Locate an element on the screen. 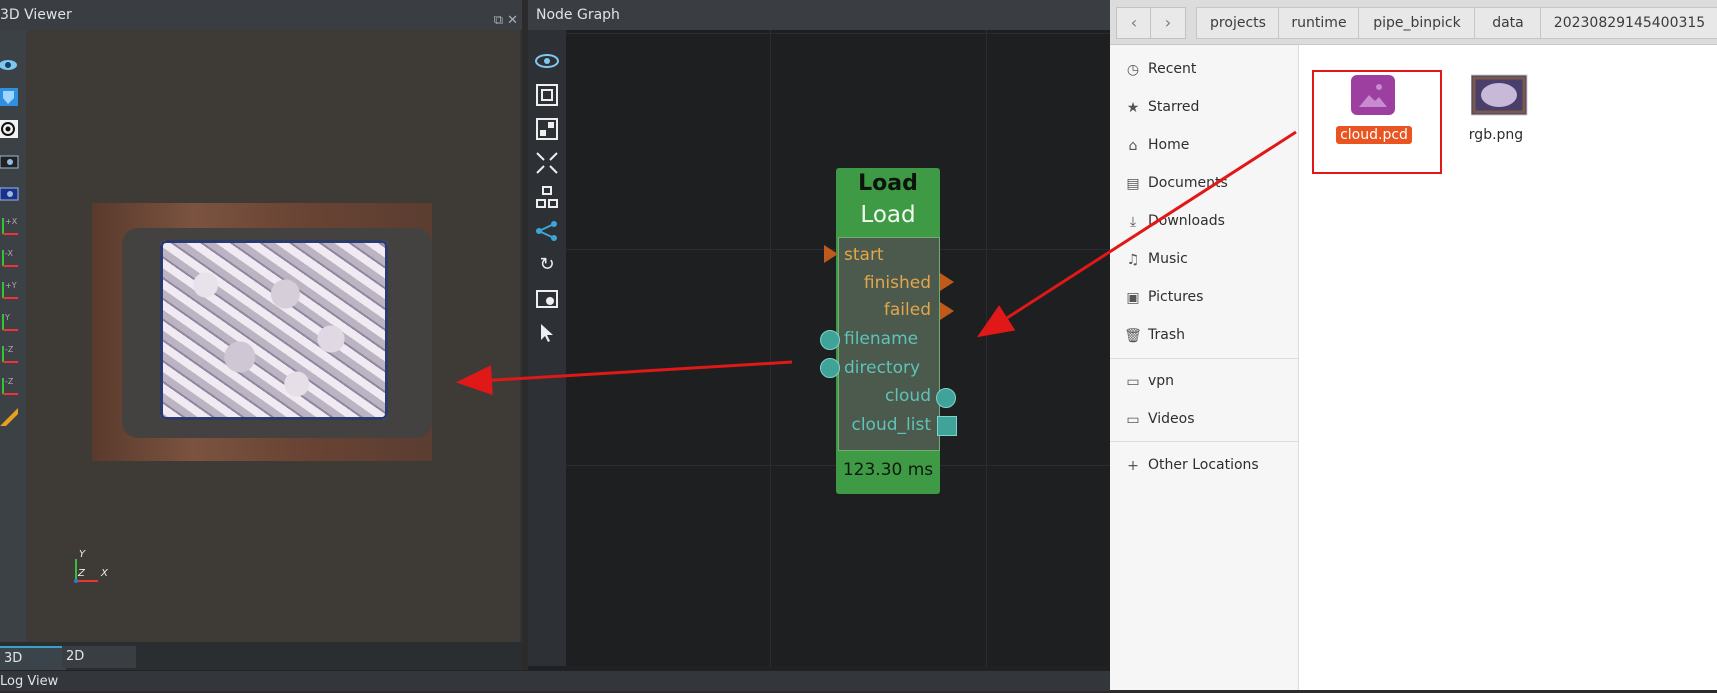 The width and height of the screenshot is (1717, 693). port-filename-connector is located at coordinates (830, 340).